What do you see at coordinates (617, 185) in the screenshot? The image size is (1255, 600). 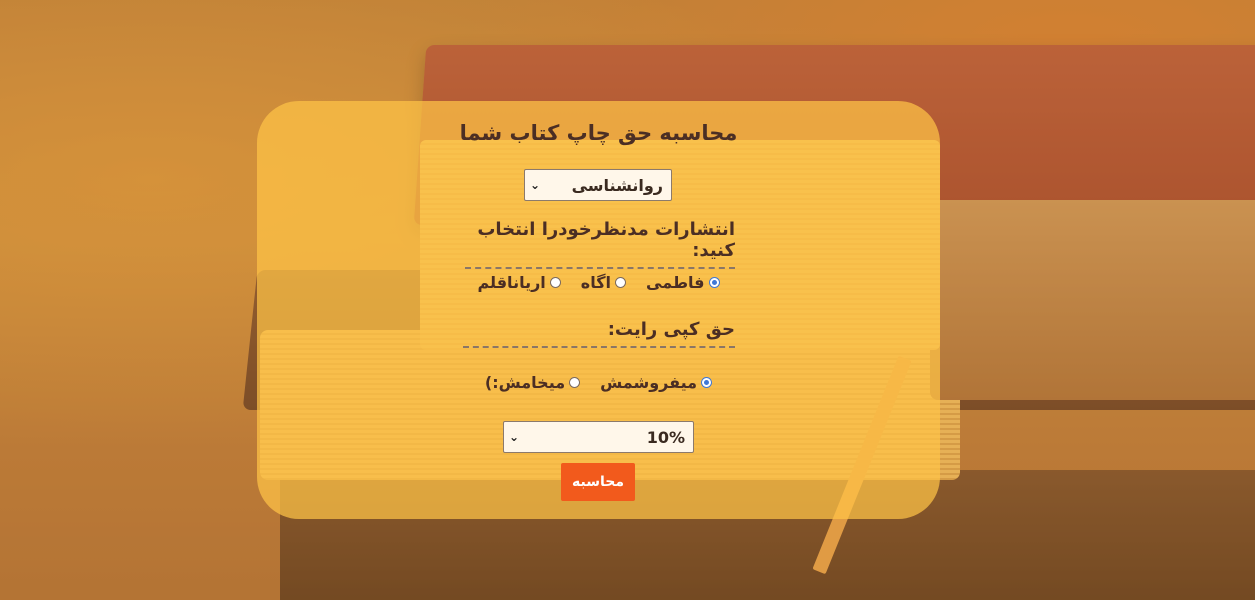 I see `category-select-value: روانشناسی` at bounding box center [617, 185].